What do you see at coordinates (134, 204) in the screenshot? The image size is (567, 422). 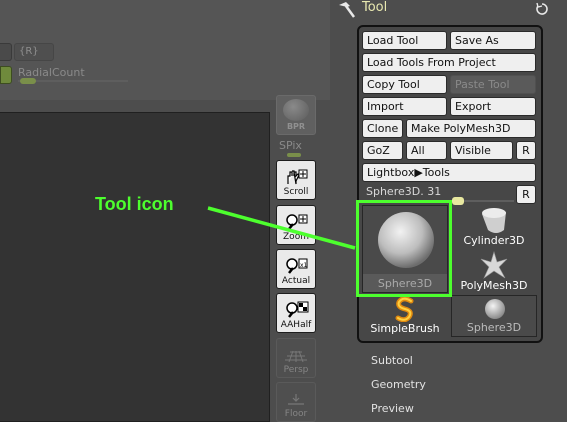 I see `tool-icon-callout: Tool icon` at bounding box center [134, 204].